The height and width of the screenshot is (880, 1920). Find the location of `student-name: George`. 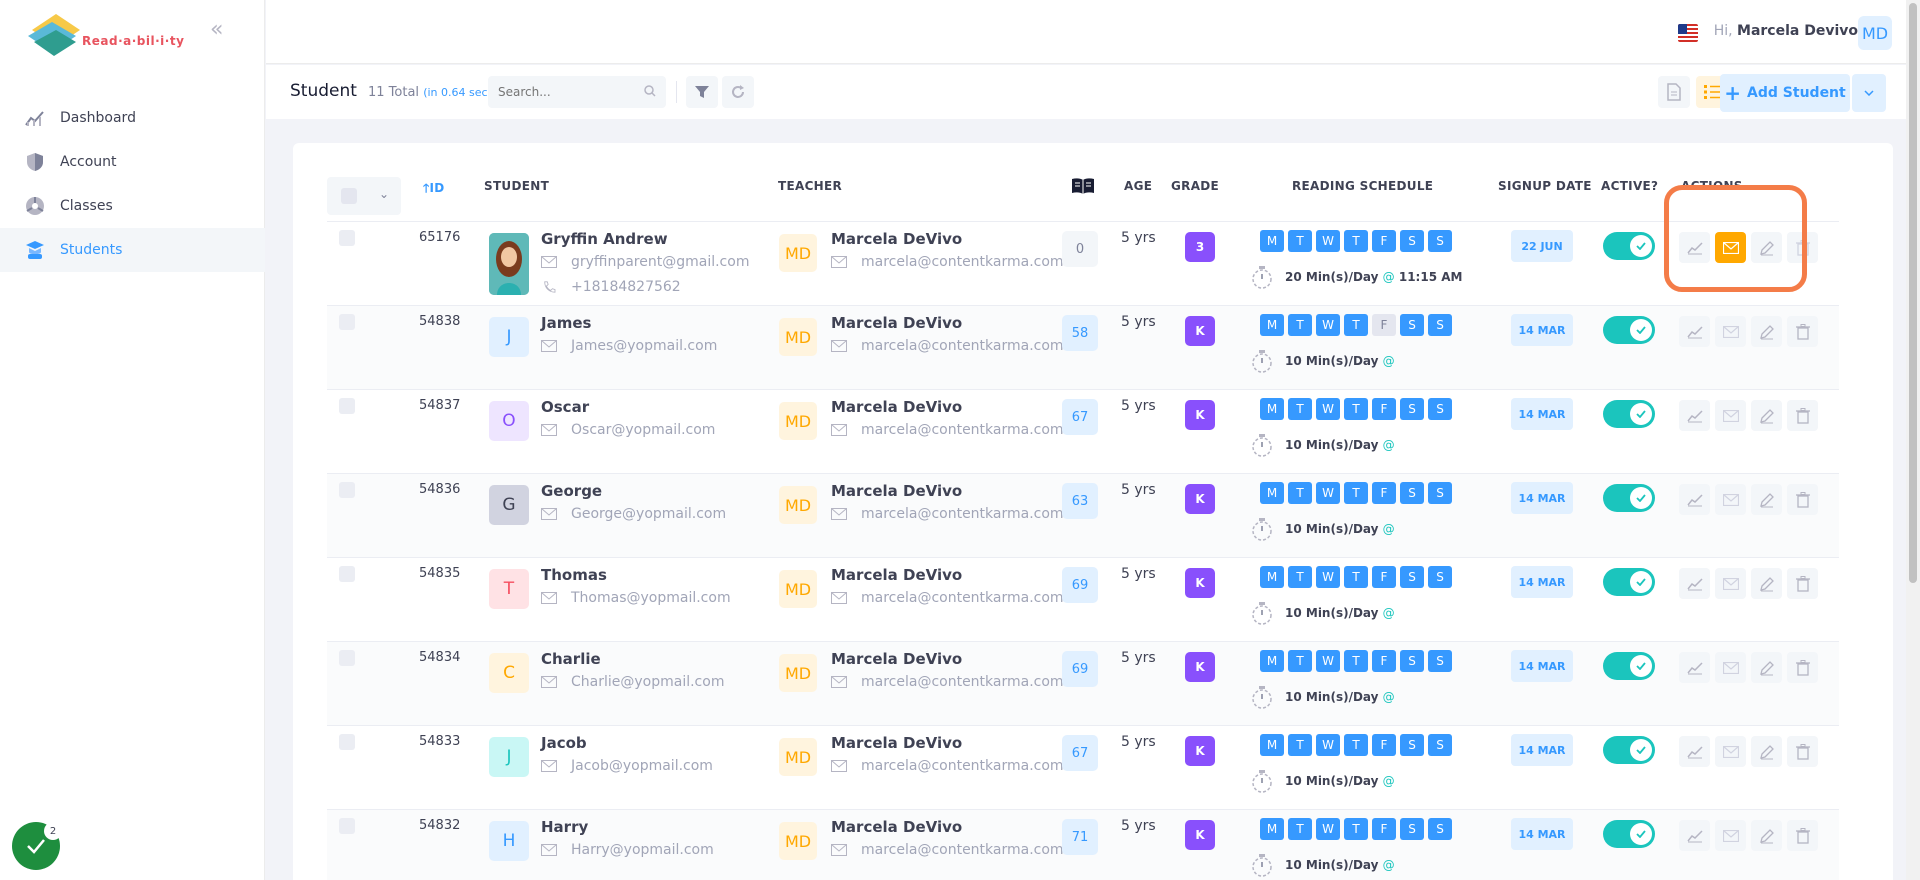

student-name: George is located at coordinates (571, 491).